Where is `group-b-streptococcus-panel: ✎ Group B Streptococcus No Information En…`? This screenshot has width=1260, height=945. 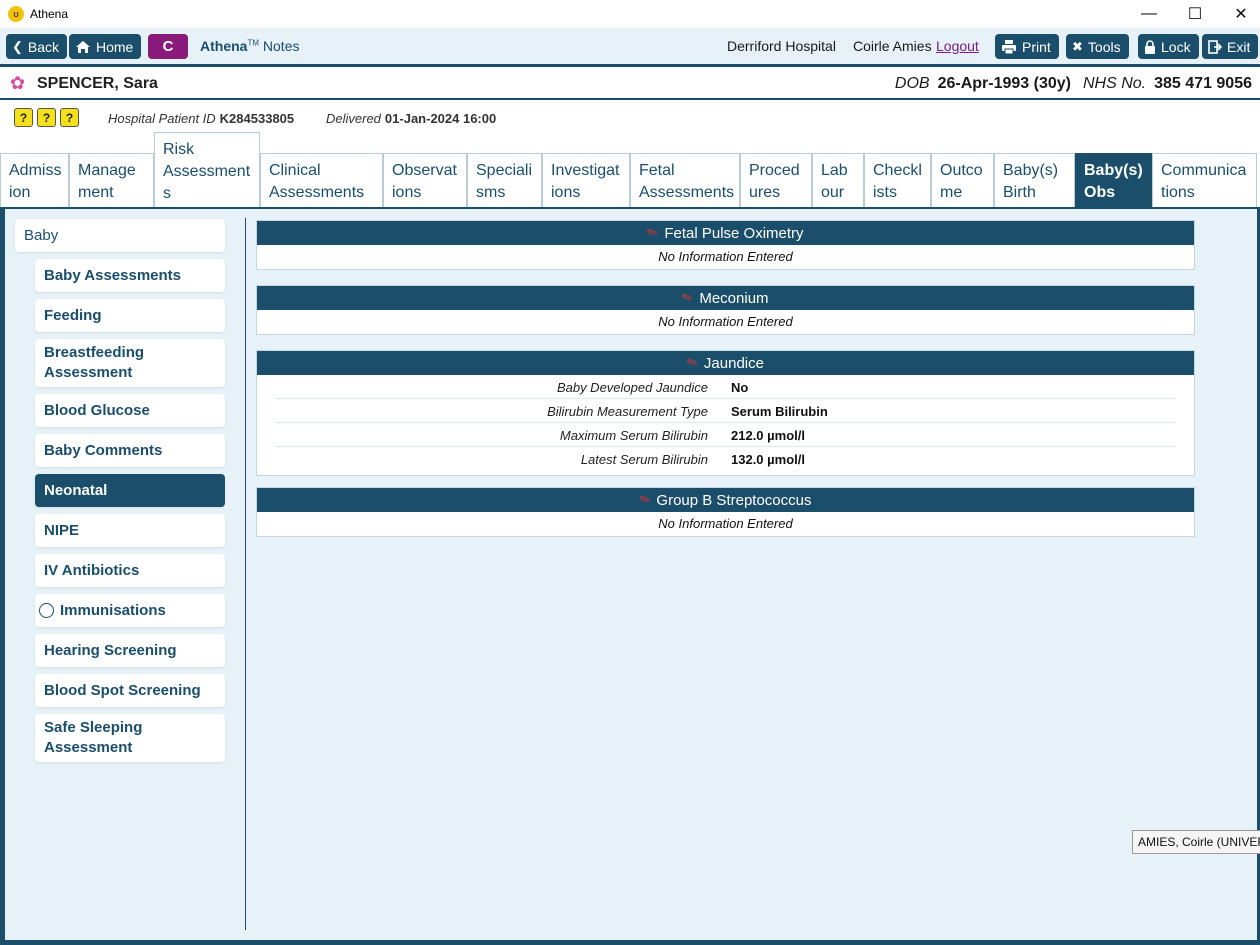 group-b-streptococcus-panel: ✎ Group B Streptococcus No Information En… is located at coordinates (725, 512).